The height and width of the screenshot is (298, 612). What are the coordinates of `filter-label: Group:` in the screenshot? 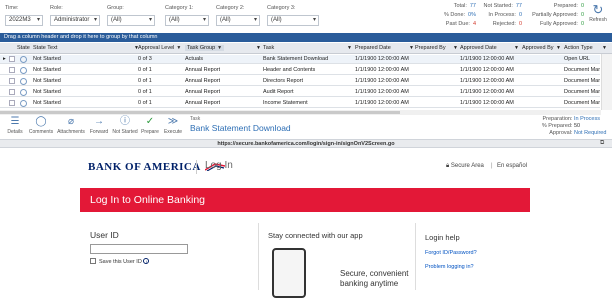 It's located at (115, 8).